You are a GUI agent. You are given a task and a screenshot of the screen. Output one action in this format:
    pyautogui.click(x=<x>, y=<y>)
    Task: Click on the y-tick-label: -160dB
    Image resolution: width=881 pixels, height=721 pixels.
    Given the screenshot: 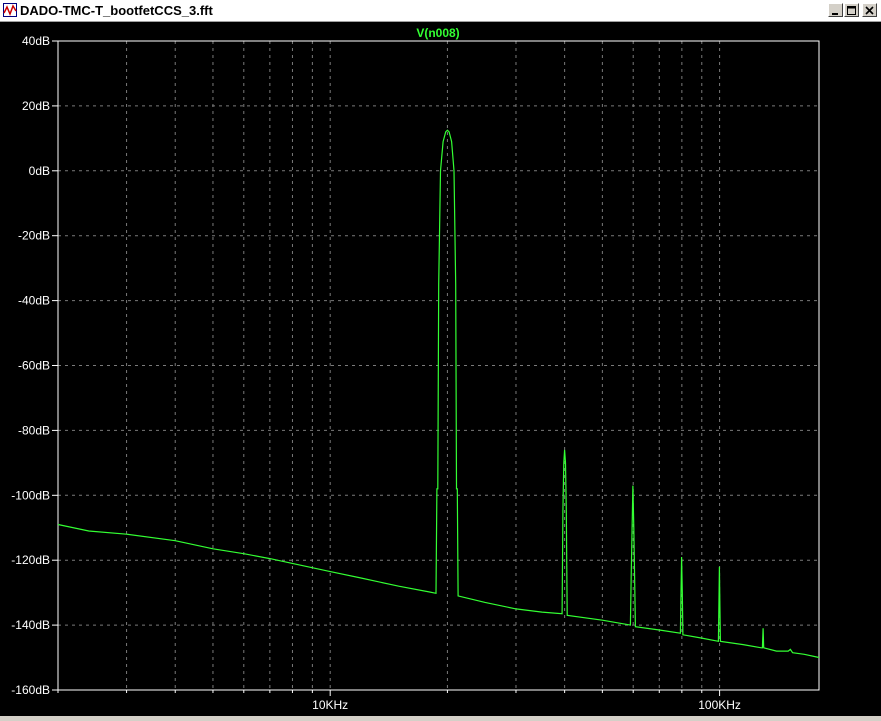 What is the action you would take?
    pyautogui.click(x=30, y=690)
    